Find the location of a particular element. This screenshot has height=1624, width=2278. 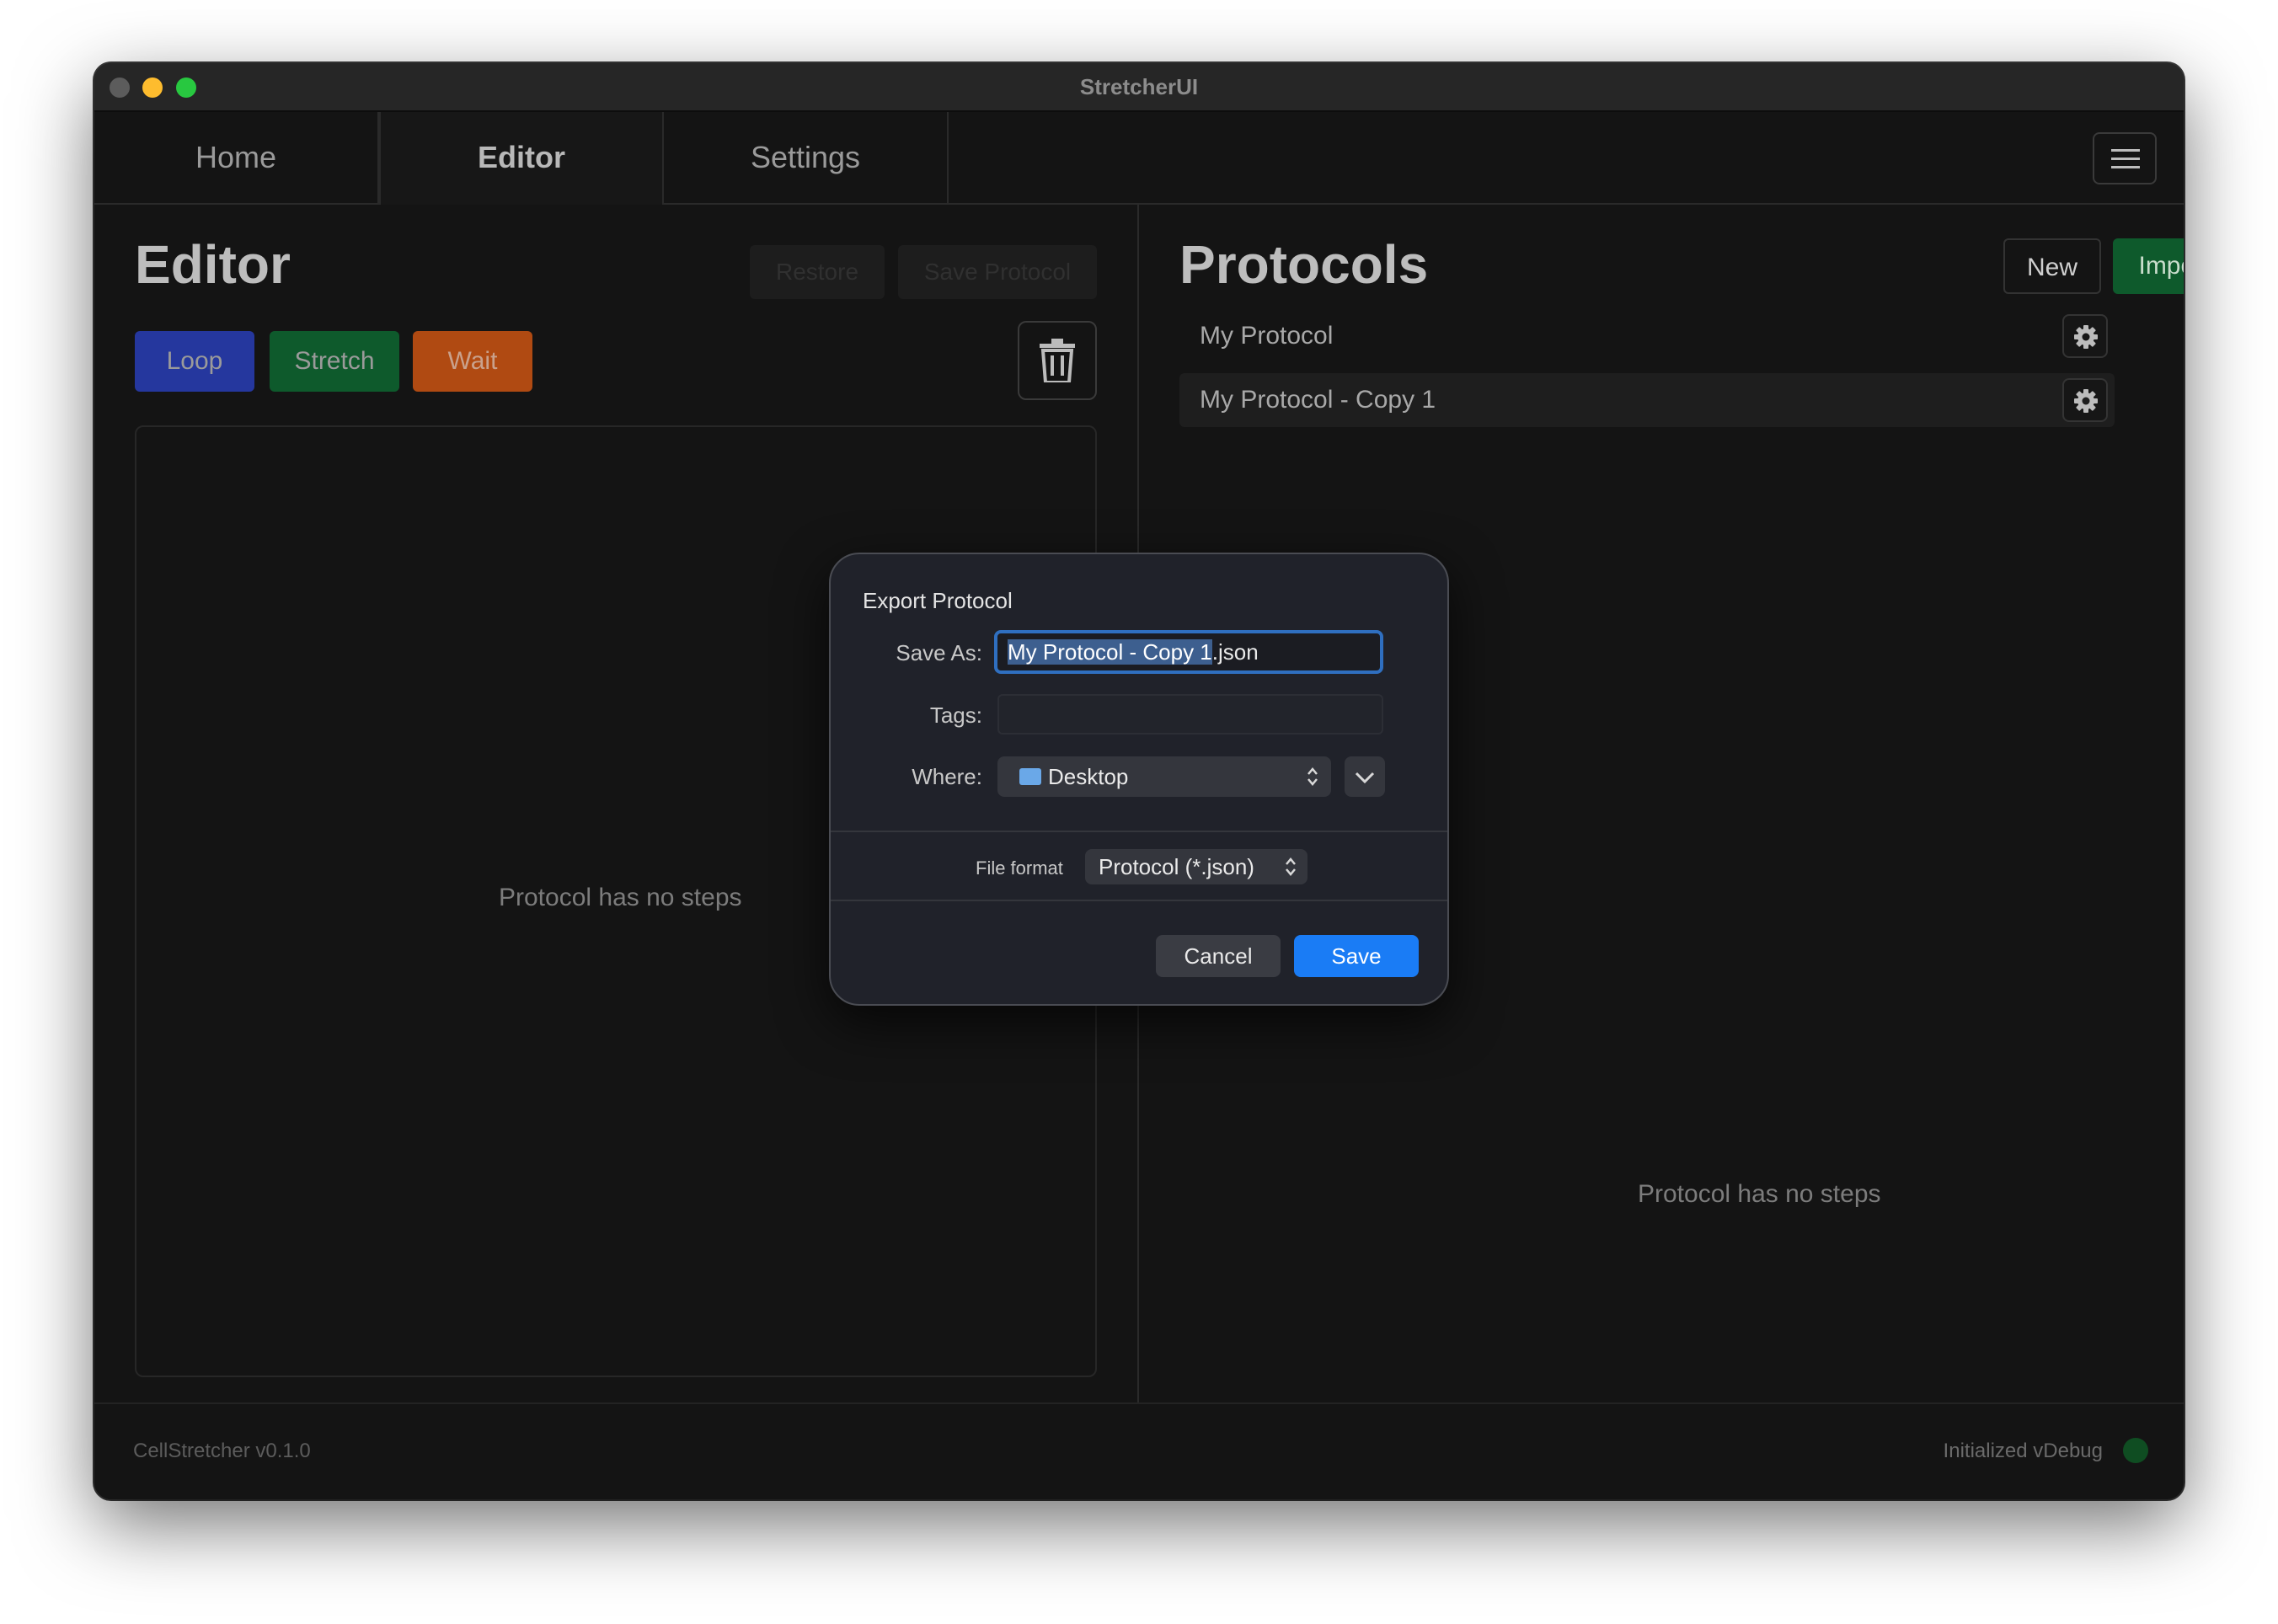

status-text: Initialized vDebug is located at coordinates (2023, 1451).